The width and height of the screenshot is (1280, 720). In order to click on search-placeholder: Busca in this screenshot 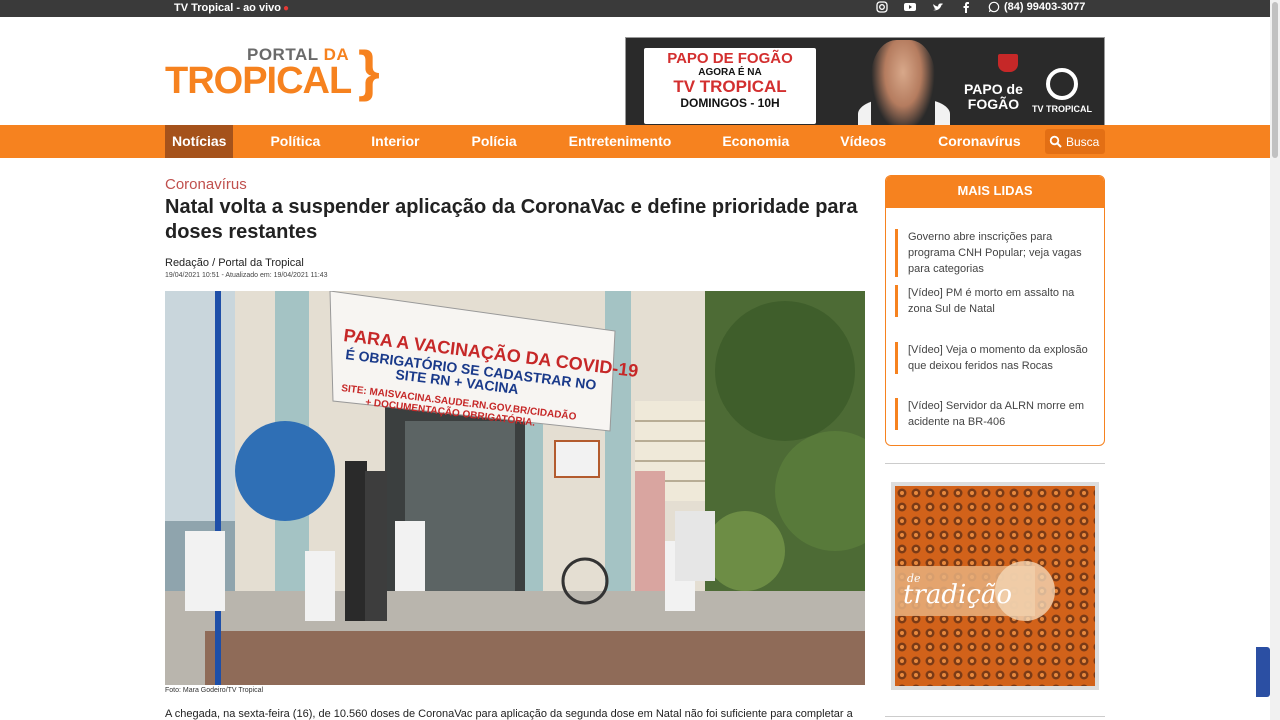, I will do `click(1083, 141)`.